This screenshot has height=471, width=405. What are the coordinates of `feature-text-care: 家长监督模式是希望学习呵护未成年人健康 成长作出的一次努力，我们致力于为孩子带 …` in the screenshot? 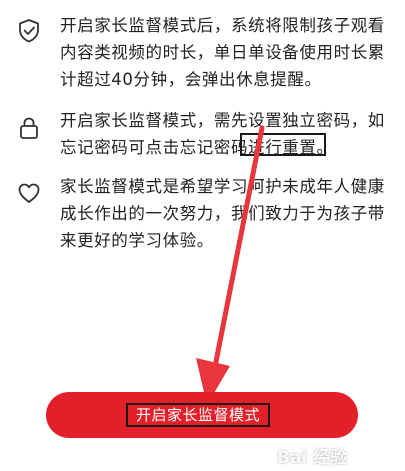 It's located at (222, 213).